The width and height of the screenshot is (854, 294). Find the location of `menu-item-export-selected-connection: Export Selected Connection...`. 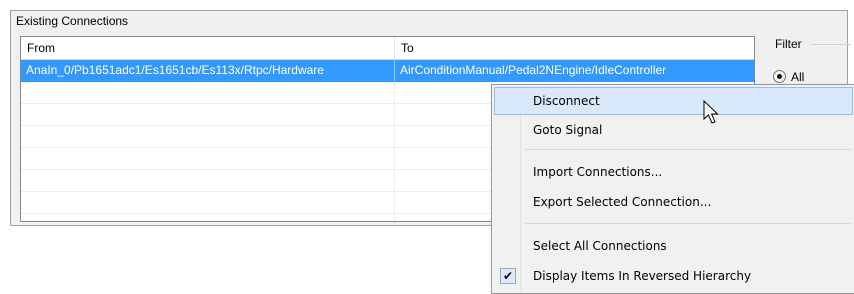

menu-item-export-selected-connection: Export Selected Connection... is located at coordinates (673, 202).